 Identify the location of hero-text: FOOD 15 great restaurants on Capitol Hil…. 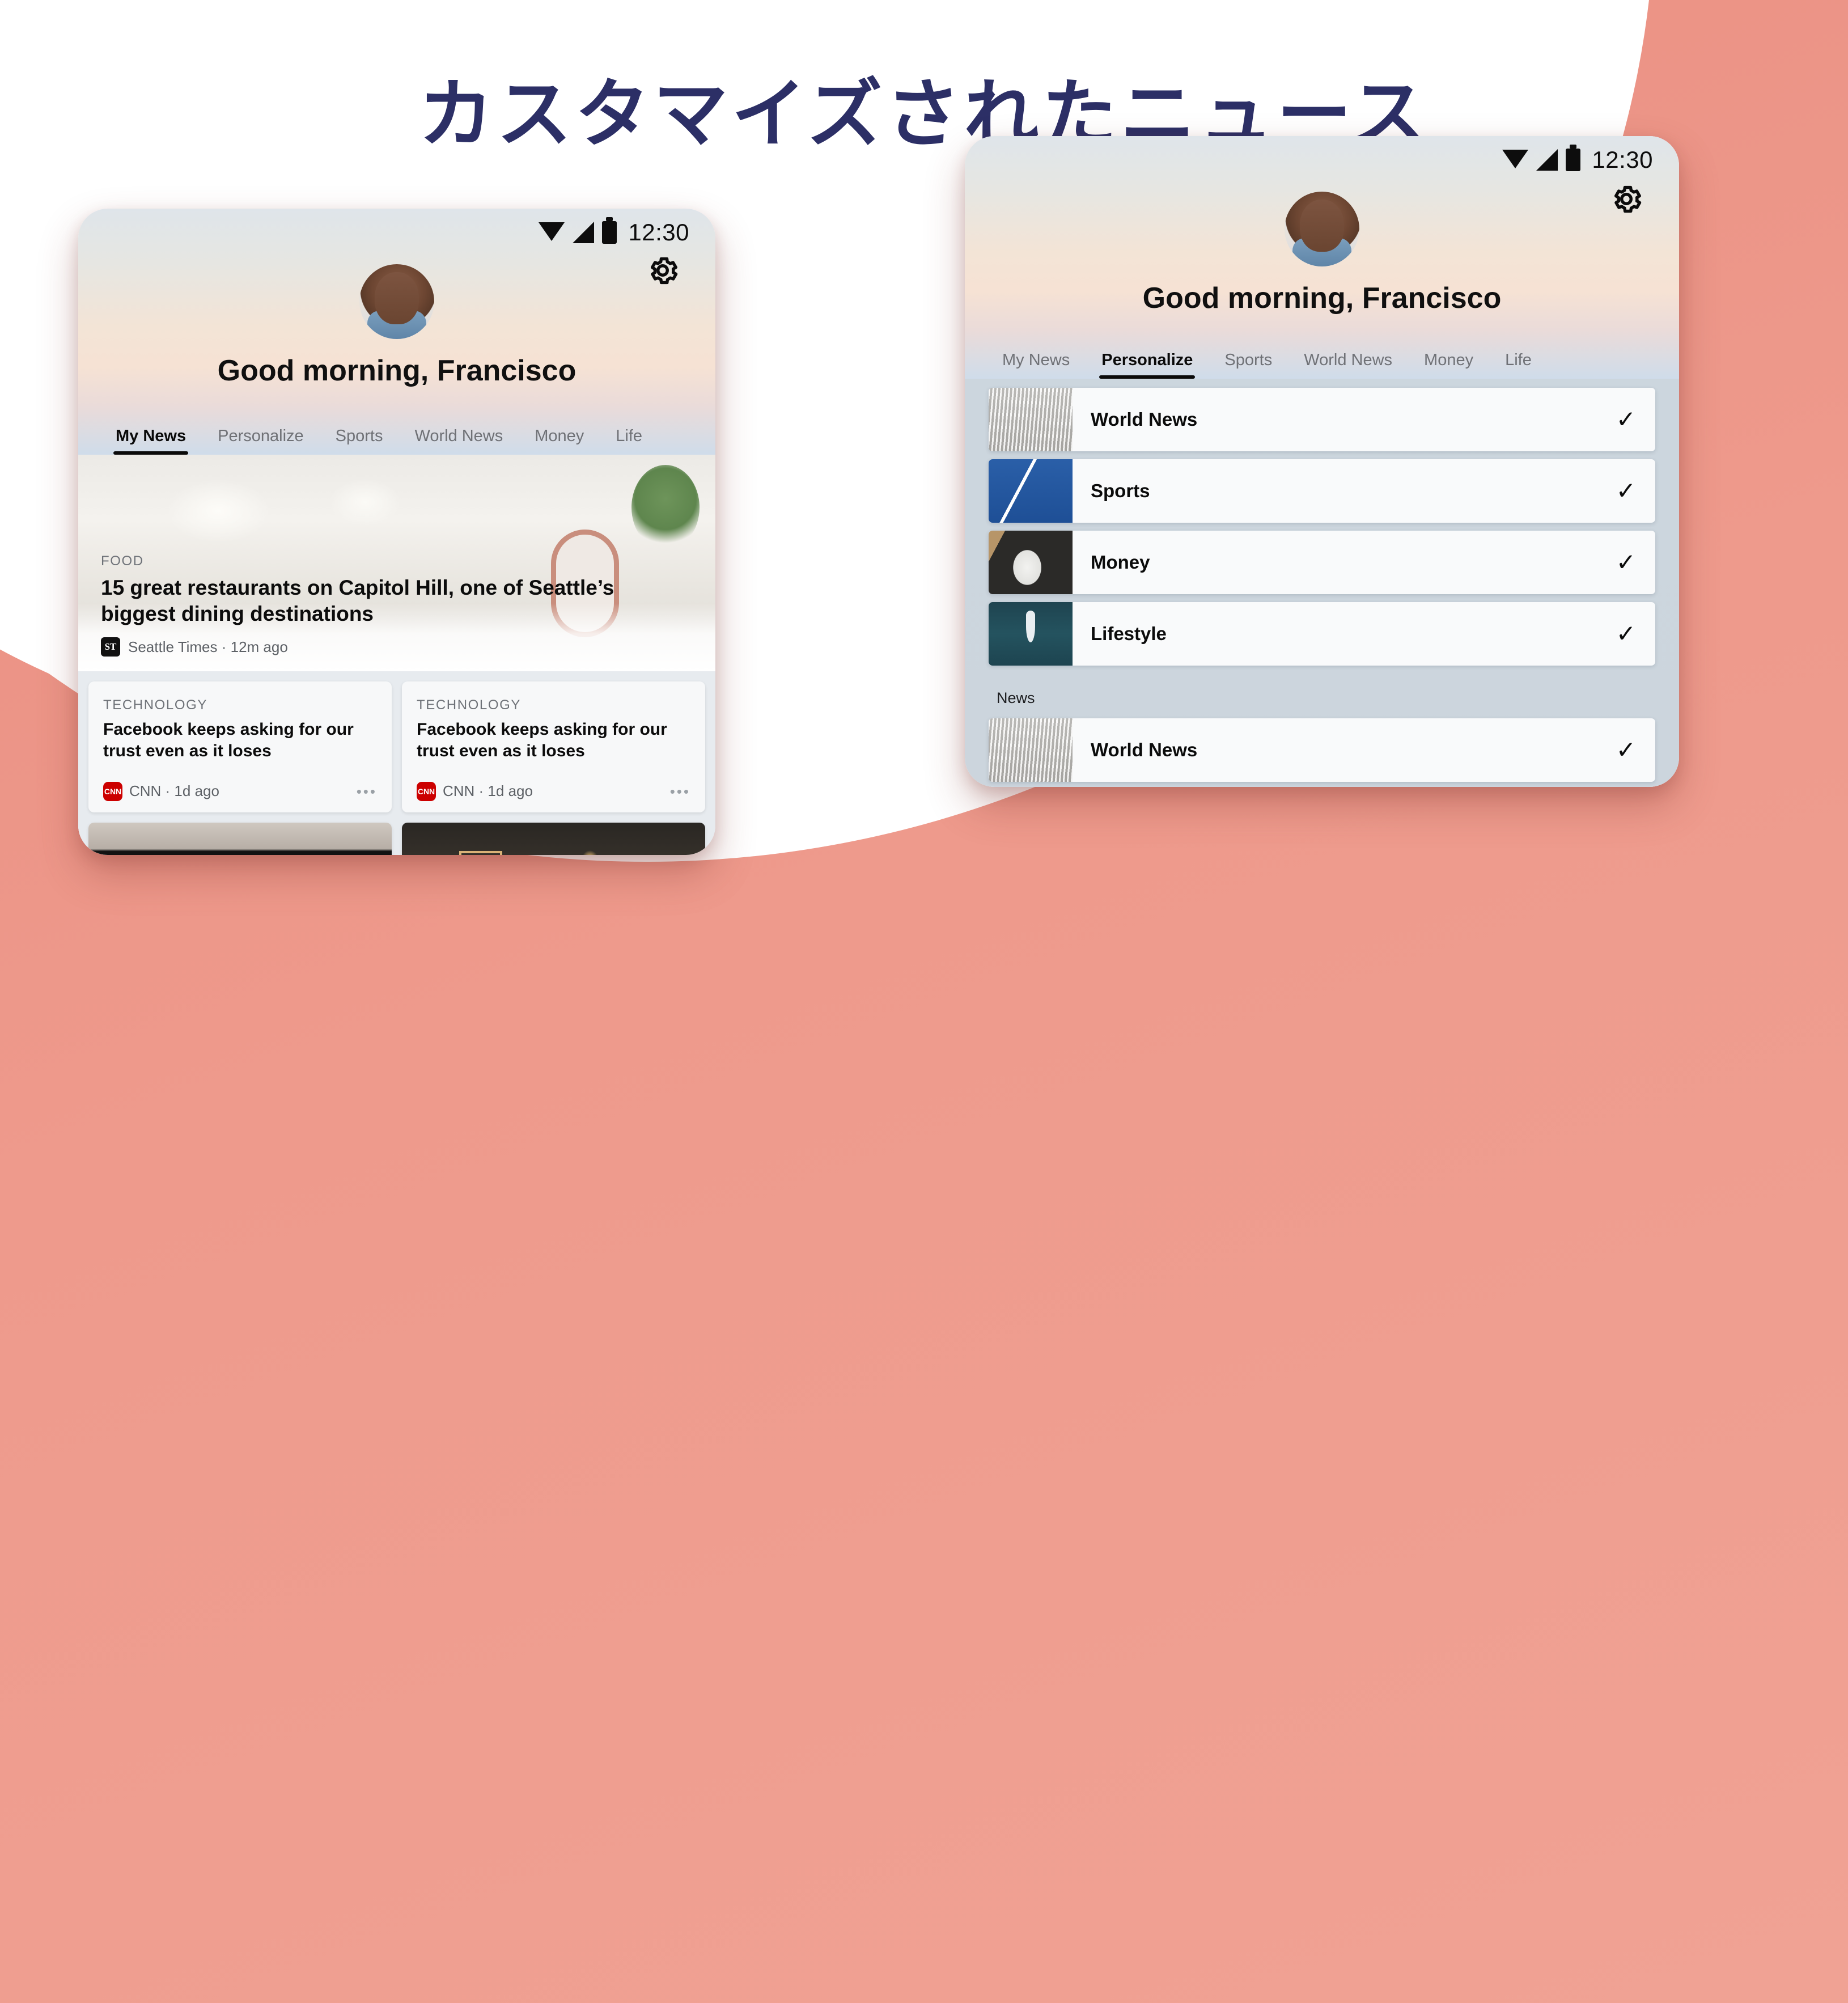
(397, 605).